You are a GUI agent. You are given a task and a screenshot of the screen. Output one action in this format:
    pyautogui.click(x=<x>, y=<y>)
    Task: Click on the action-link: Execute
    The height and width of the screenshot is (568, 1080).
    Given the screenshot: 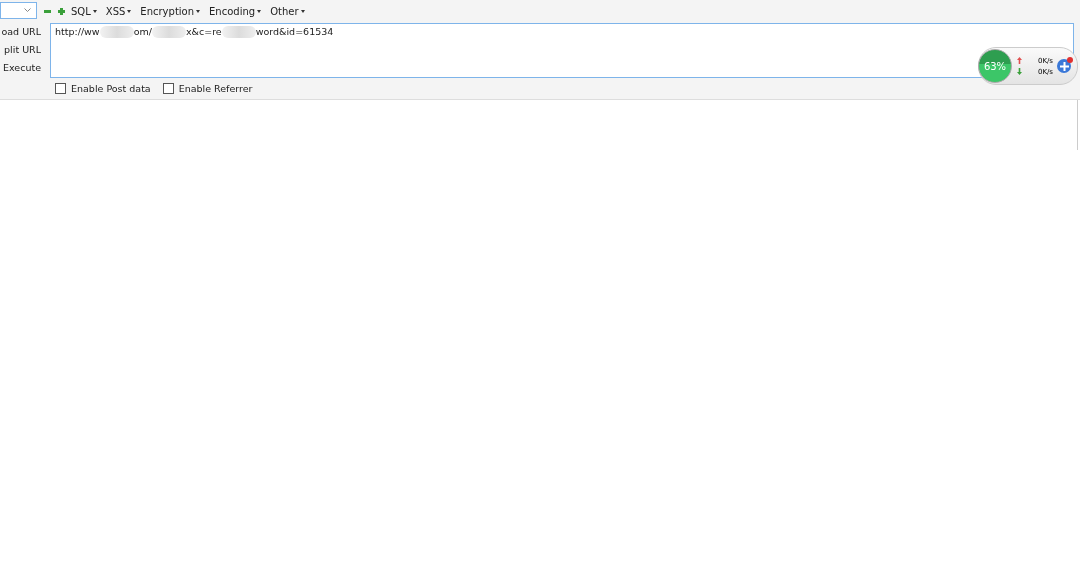 What is the action you would take?
    pyautogui.click(x=26, y=70)
    